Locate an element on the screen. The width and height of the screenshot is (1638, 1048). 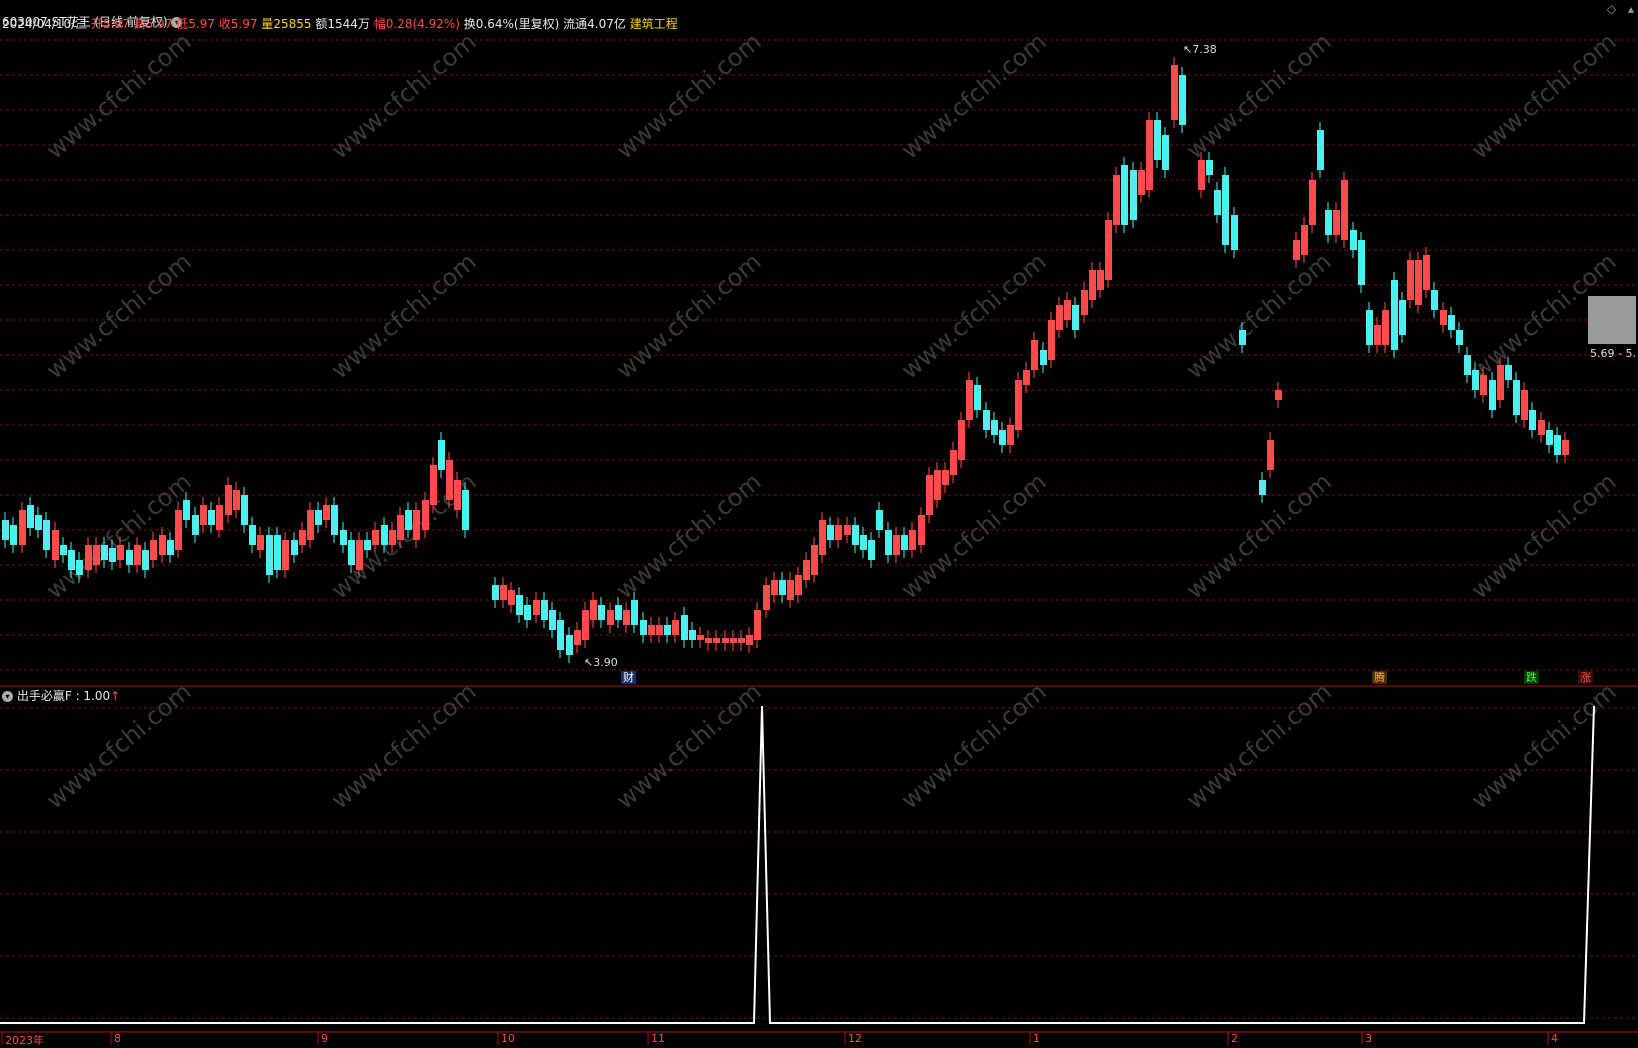
x-axis-label: 10 is located at coordinates (508, 1038).